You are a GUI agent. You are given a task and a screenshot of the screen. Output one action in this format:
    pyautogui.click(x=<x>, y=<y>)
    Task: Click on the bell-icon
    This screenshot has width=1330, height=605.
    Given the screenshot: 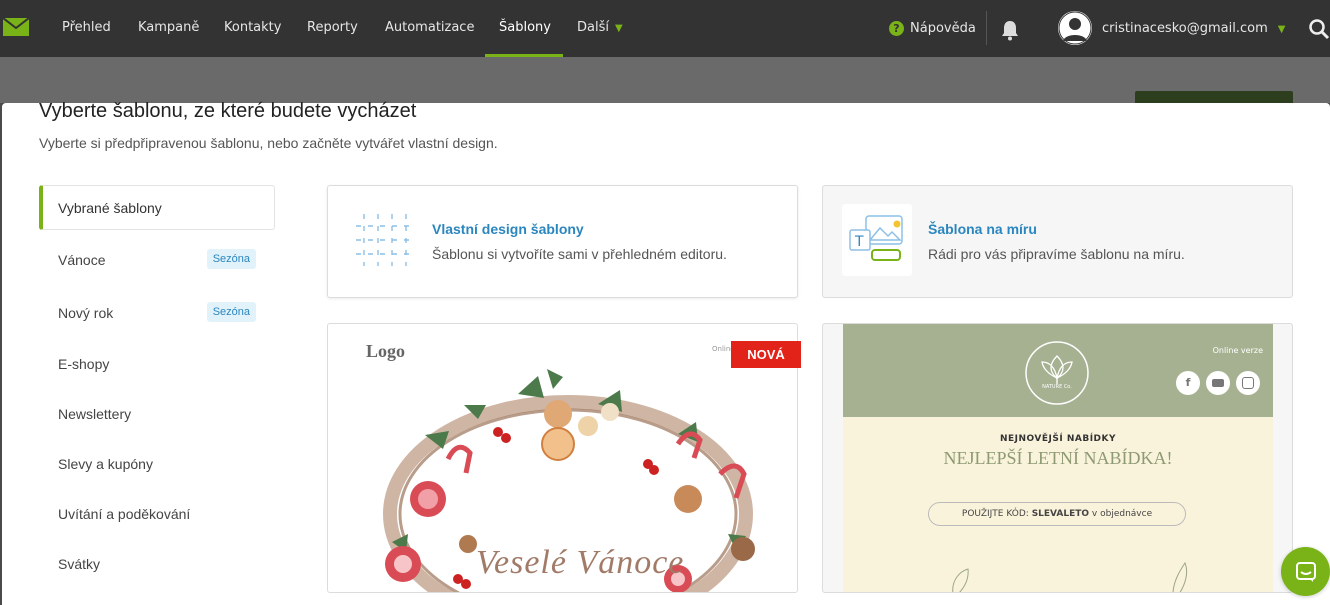 What is the action you would take?
    pyautogui.click(x=1010, y=30)
    